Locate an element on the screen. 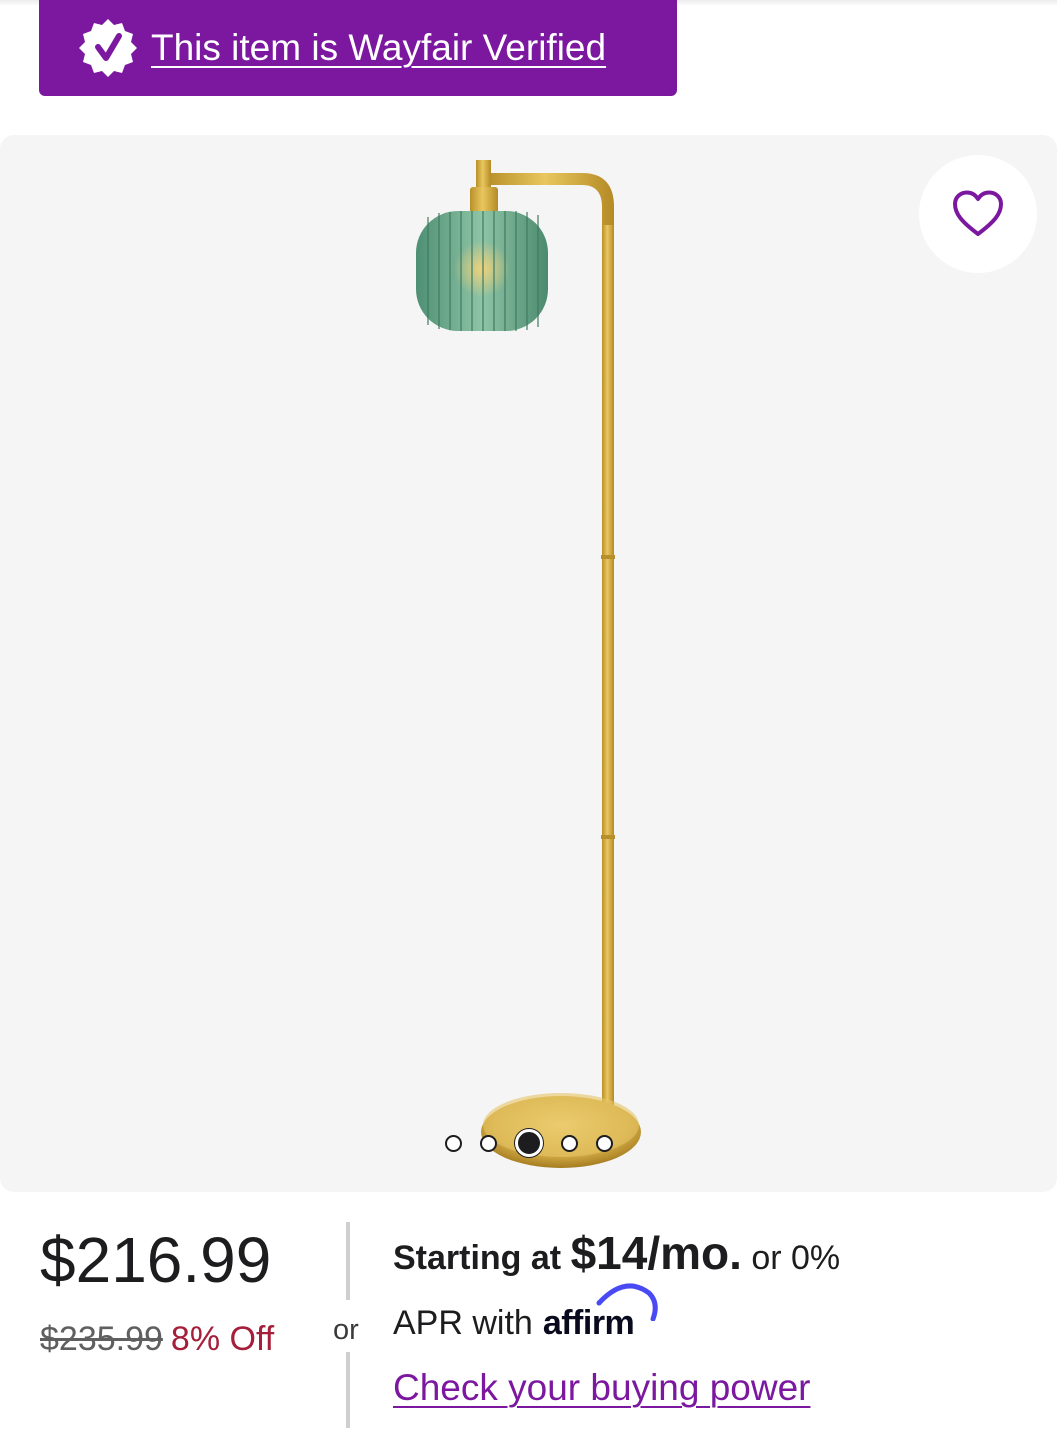  price-block: $216.99 $235.99 8% Off is located at coordinates (190, 1289).